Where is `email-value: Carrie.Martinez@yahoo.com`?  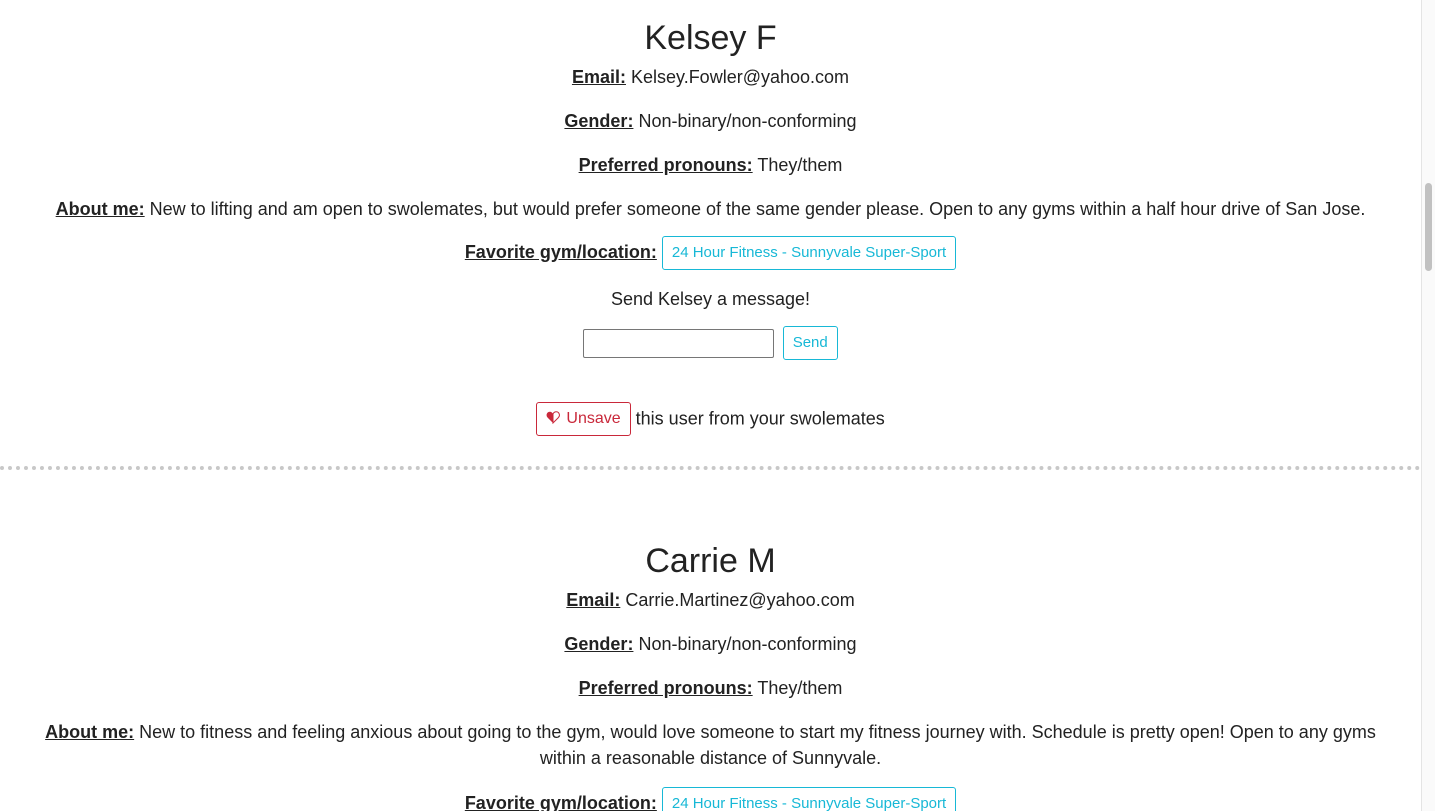 email-value: Carrie.Martinez@yahoo.com is located at coordinates (740, 600).